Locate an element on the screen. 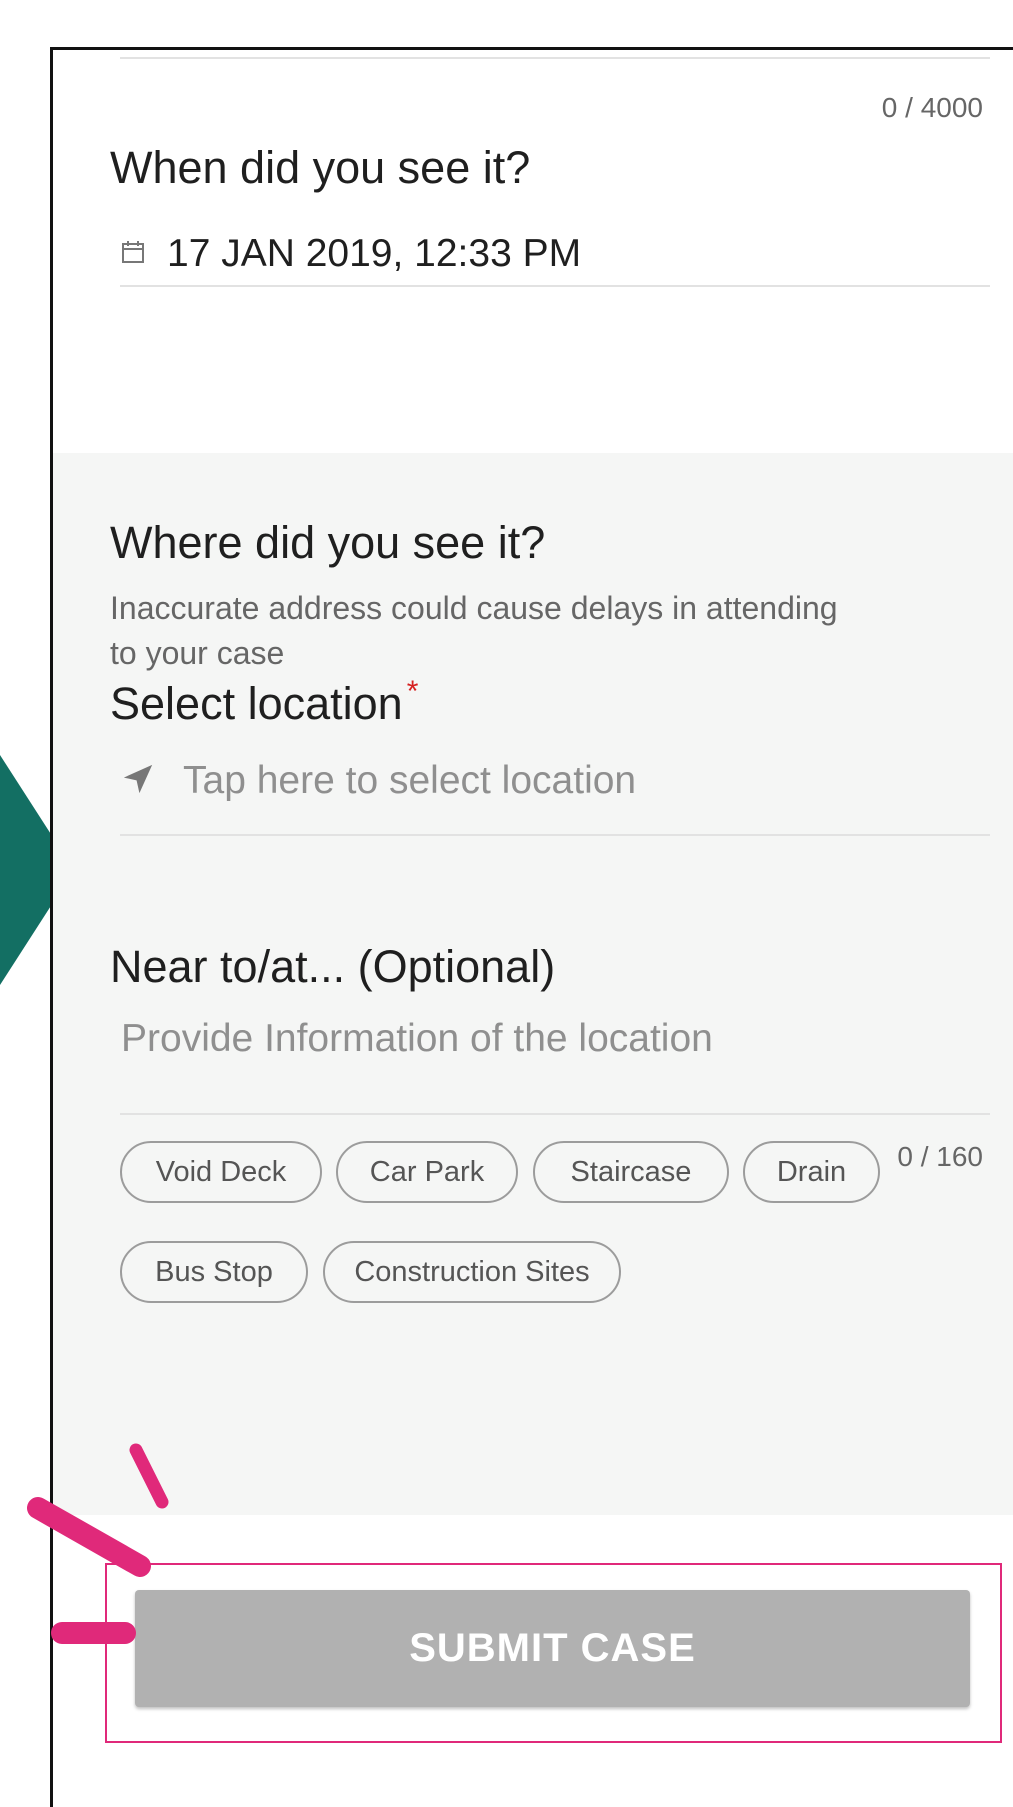 Image resolution: width=1013 pixels, height=1807 pixels. near-input: Provide Information of the location is located at coordinates (417, 1039).